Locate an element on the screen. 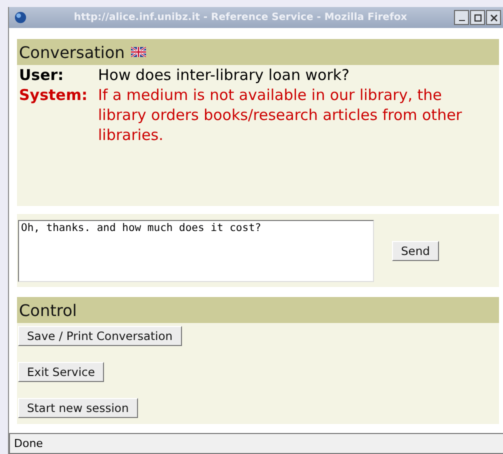 The width and height of the screenshot is (503, 454). message-text: How does inter-library loan work? is located at coordinates (224, 75).